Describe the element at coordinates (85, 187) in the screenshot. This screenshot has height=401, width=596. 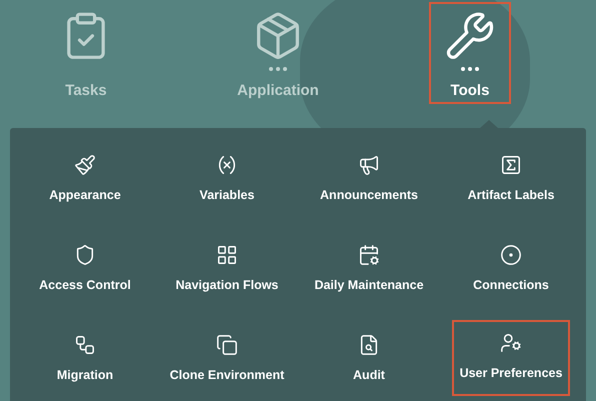
I see `tool-item: Appearance` at that location.